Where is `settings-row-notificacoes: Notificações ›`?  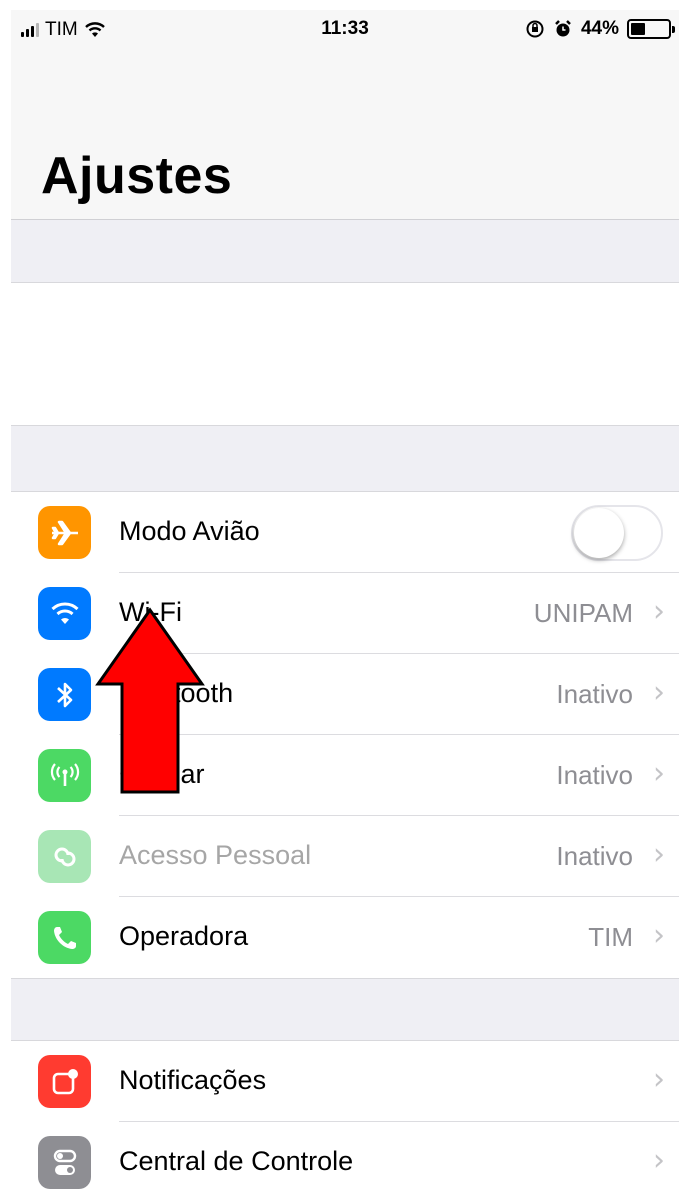 settings-row-notificacoes: Notificações › is located at coordinates (345, 1081).